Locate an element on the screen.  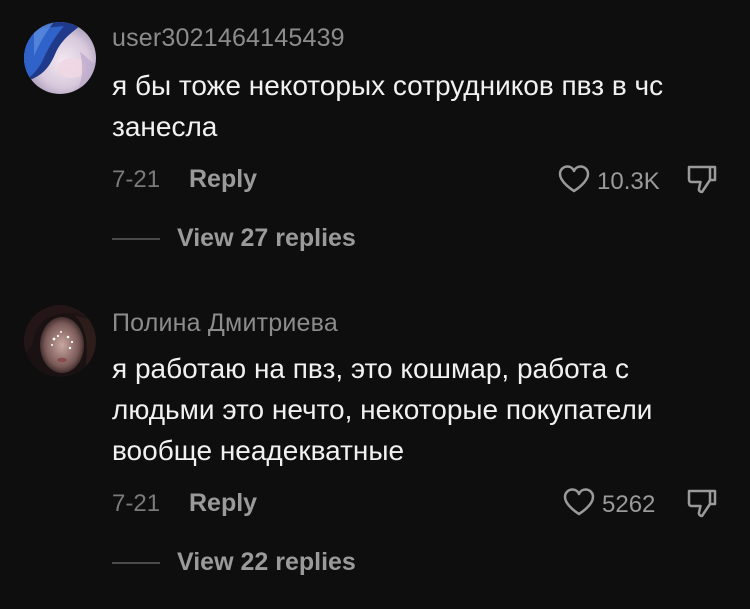
view-replies-row: View 27 replies is located at coordinates (234, 238).